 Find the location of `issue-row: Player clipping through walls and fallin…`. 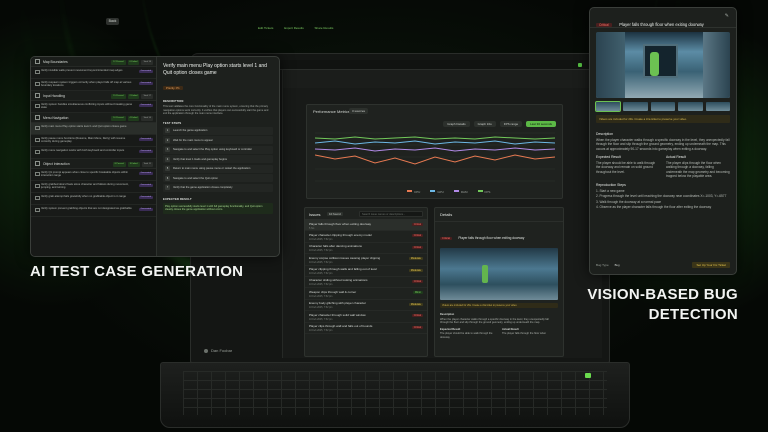

issue-row: Player clipping through walls and fallin… is located at coordinates (366, 271).